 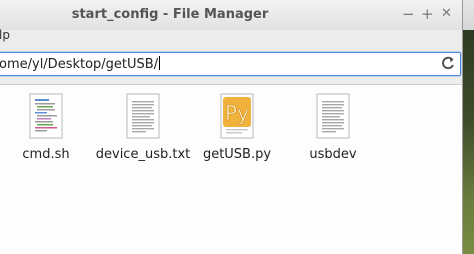 I want to click on window-title: start_config - File Manager, so click(x=170, y=14).